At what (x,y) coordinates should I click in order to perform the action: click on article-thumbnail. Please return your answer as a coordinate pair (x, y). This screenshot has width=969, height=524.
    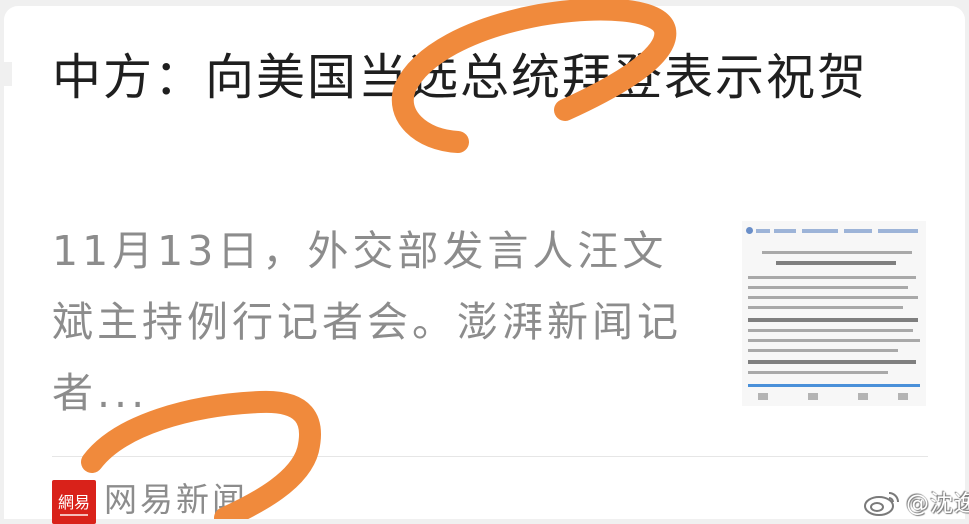
    Looking at the image, I should click on (834, 313).